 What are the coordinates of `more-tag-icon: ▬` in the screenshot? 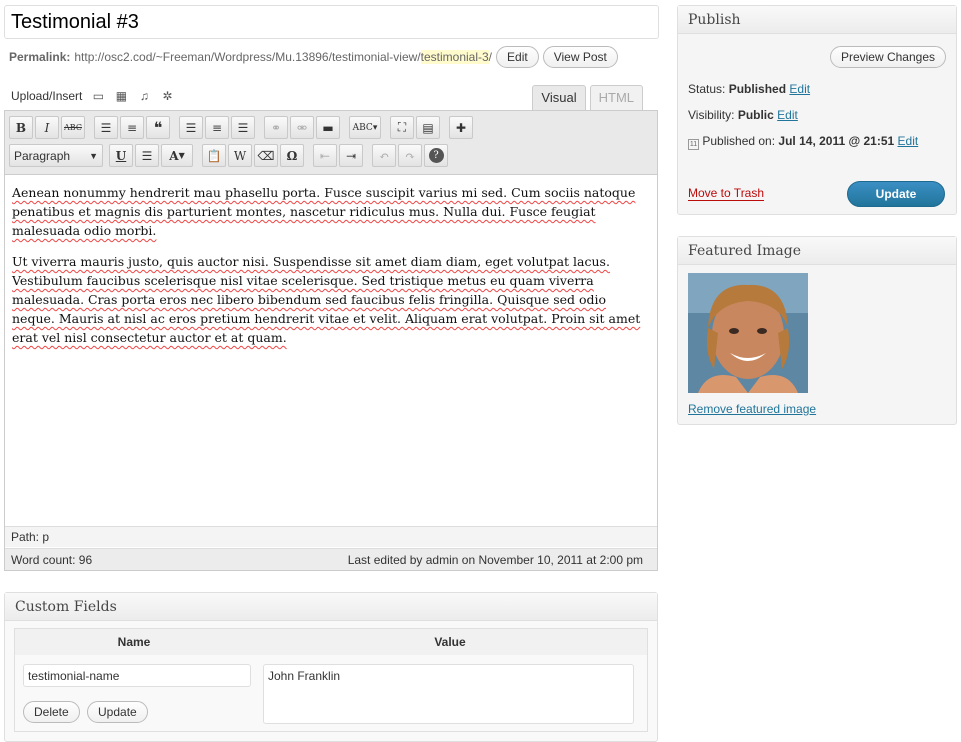 It's located at (328, 127).